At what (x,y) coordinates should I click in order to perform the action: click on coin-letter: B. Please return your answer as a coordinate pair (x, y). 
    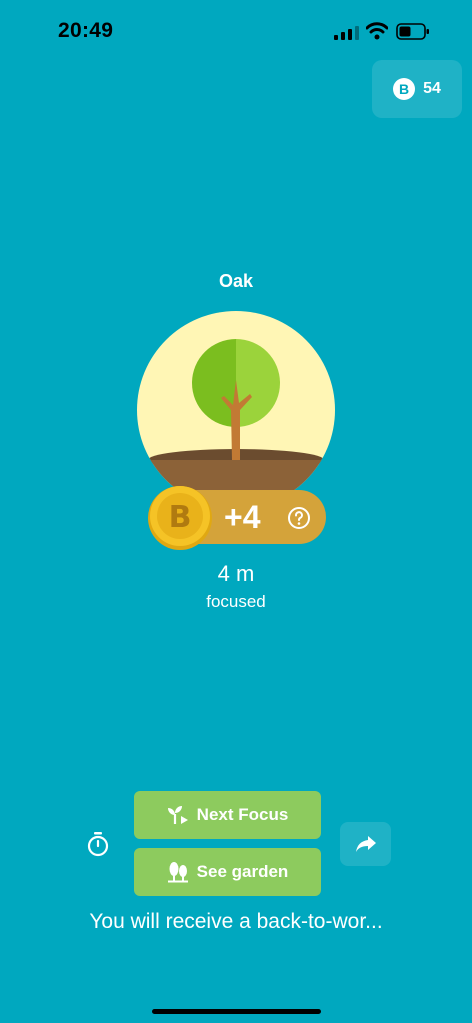
    Looking at the image, I should click on (180, 517).